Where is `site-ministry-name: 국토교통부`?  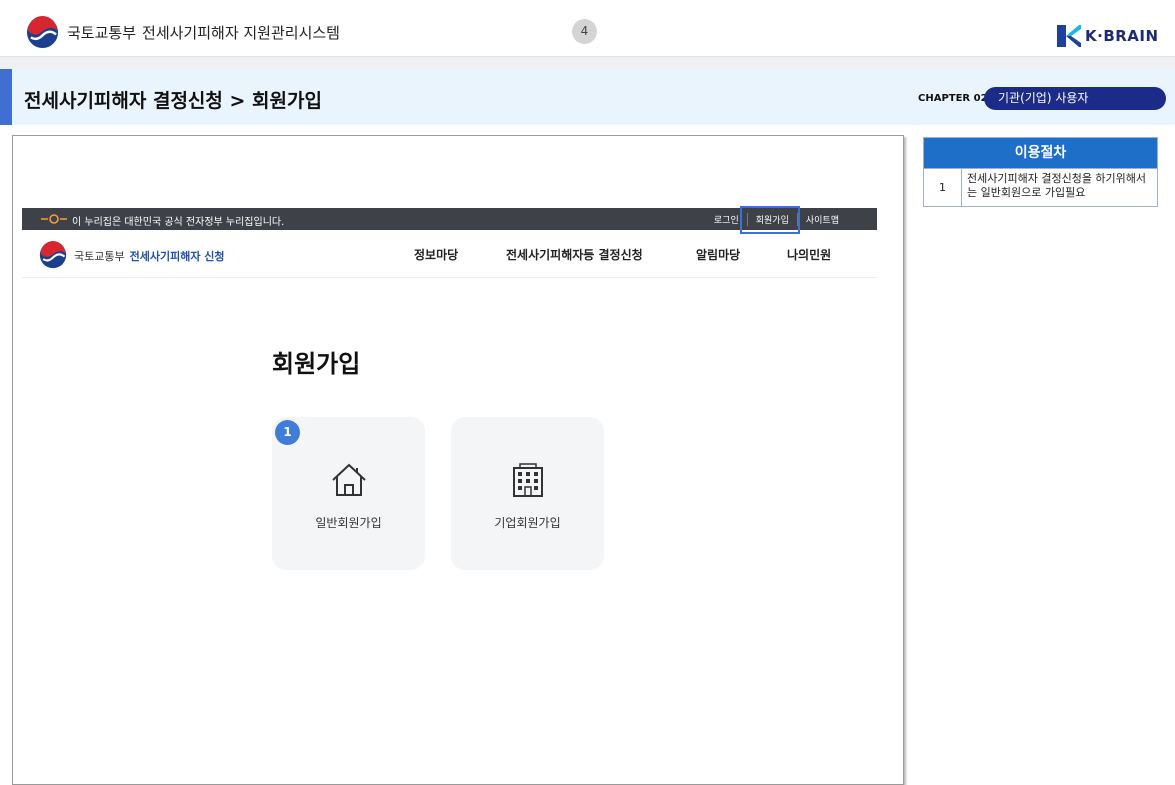 site-ministry-name: 국토교통부 is located at coordinates (99, 256).